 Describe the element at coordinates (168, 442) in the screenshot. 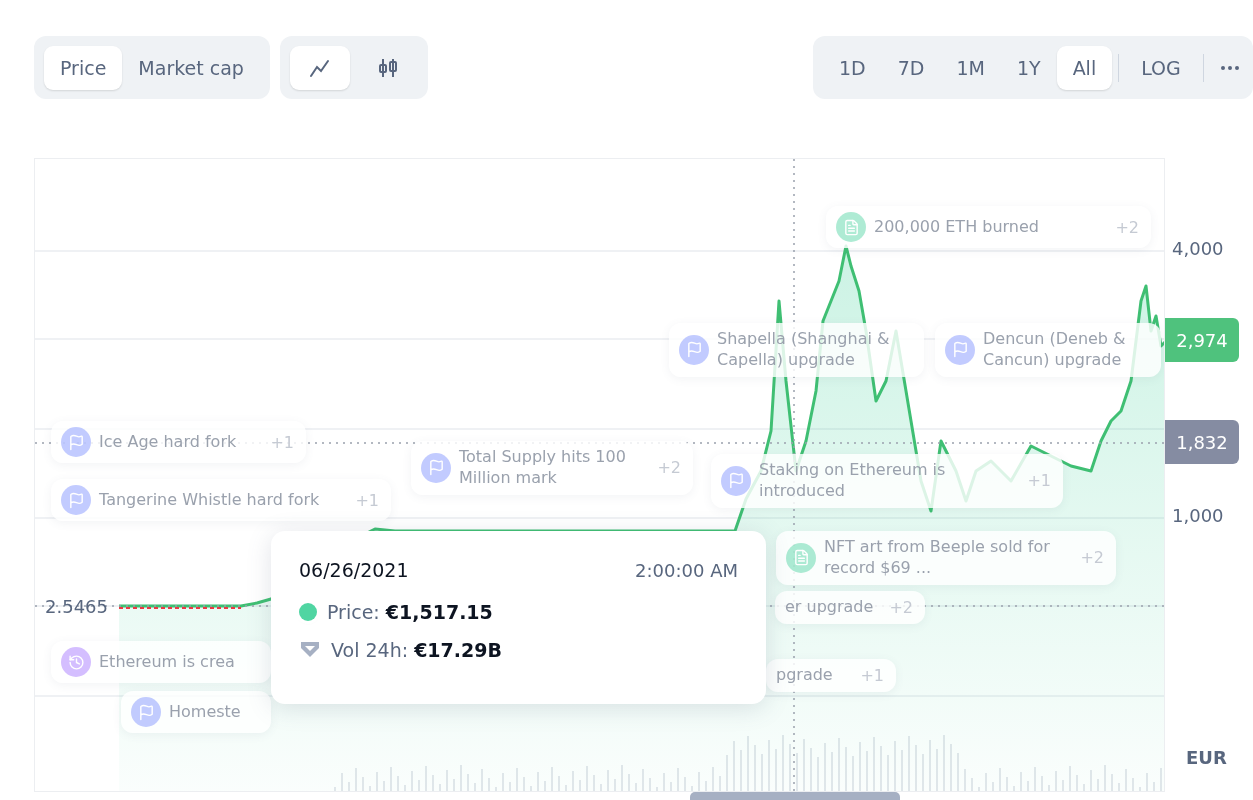

I see `event-title: Ice Age hard fork` at that location.